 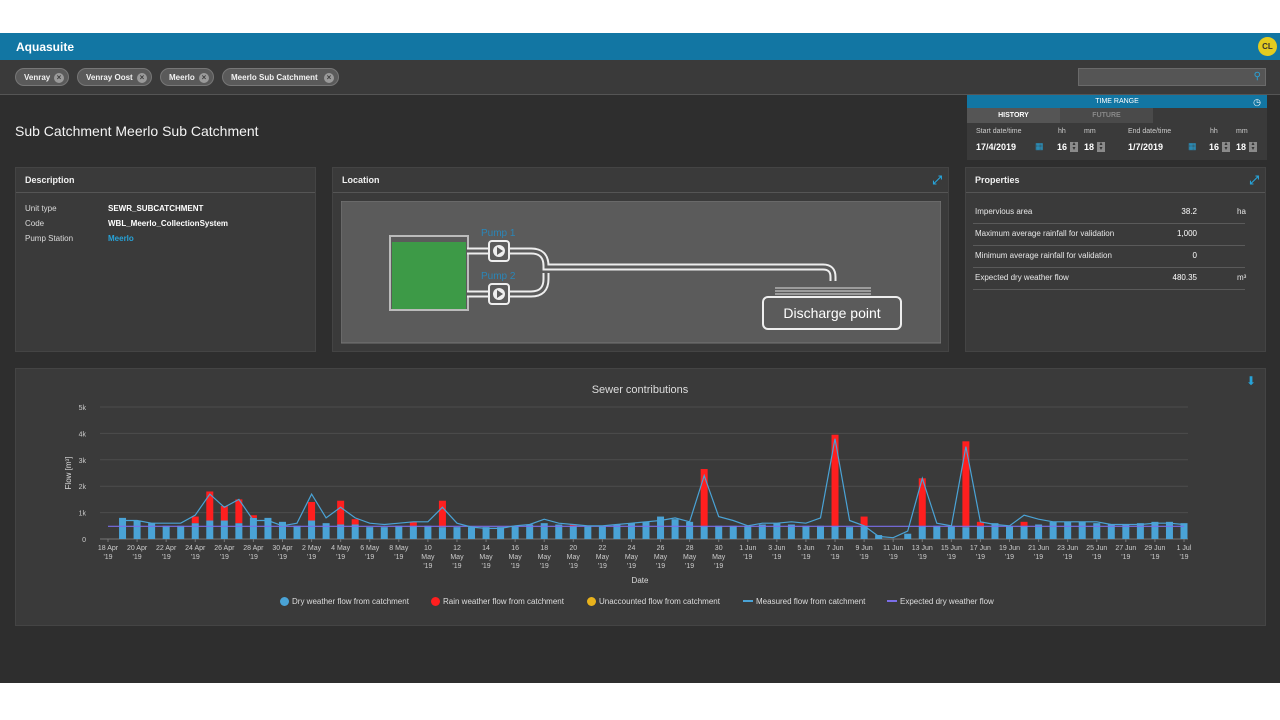 What do you see at coordinates (1241, 211) in the screenshot?
I see `property-unit: ha` at bounding box center [1241, 211].